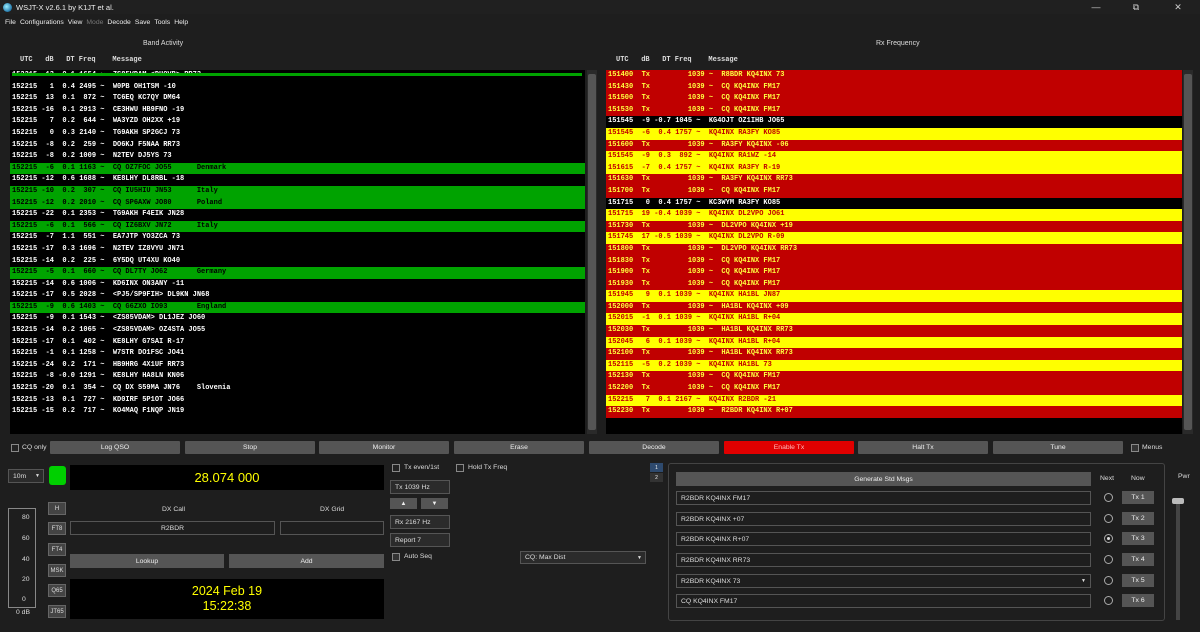 This screenshot has width=1200, height=632. I want to click on rx-frequency-row: 152230 Tx 1039 ~ R2BDR KQ4INX R+07, so click(894, 412).